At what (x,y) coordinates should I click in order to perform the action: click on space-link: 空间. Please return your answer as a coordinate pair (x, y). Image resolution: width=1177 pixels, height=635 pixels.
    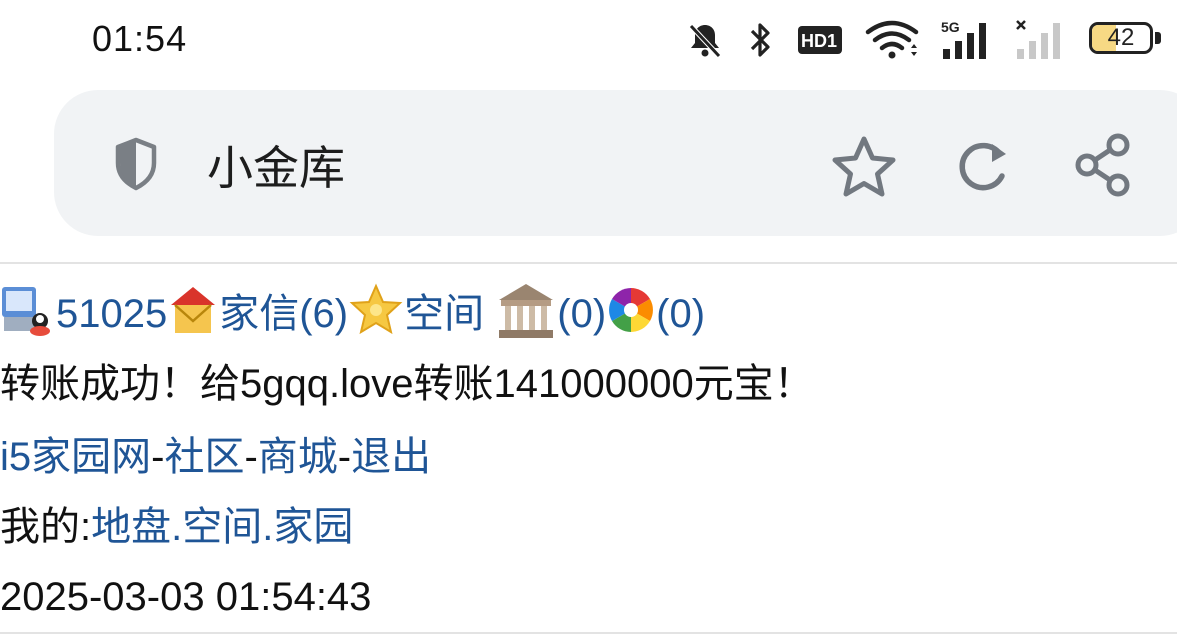
    Looking at the image, I should click on (444, 314).